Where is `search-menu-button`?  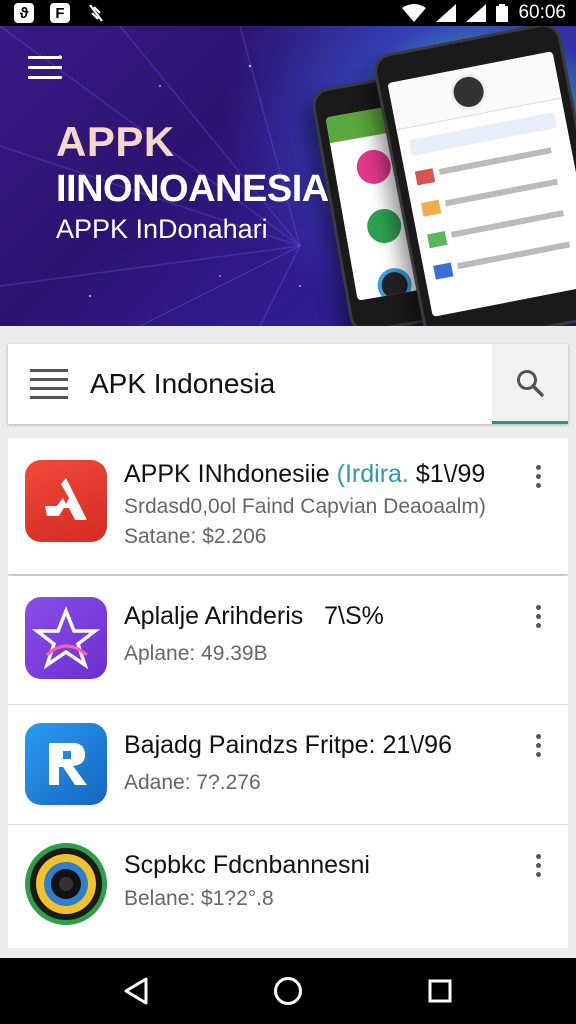
search-menu-button is located at coordinates (49, 384).